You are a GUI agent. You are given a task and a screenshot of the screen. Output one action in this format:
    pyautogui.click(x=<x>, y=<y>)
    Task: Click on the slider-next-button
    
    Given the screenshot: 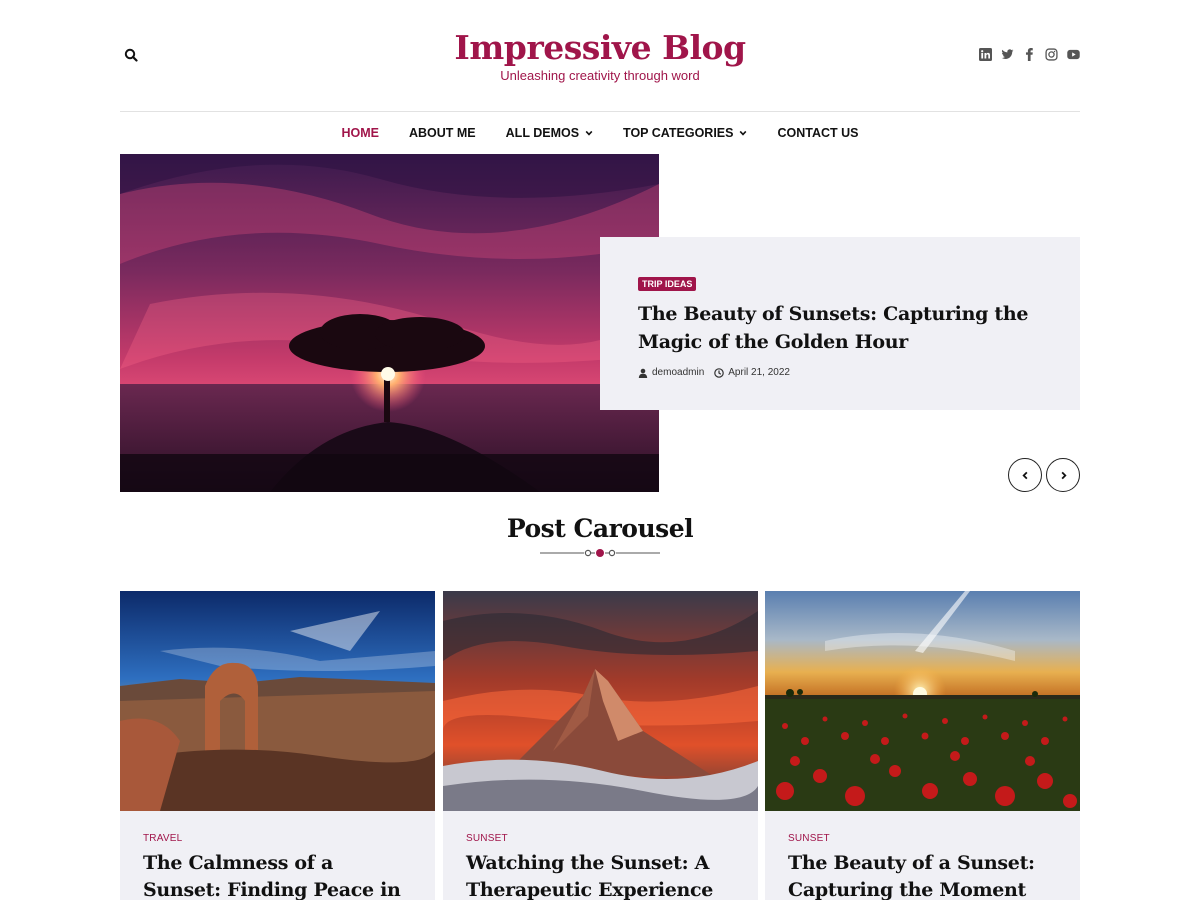 What is the action you would take?
    pyautogui.click(x=1063, y=475)
    